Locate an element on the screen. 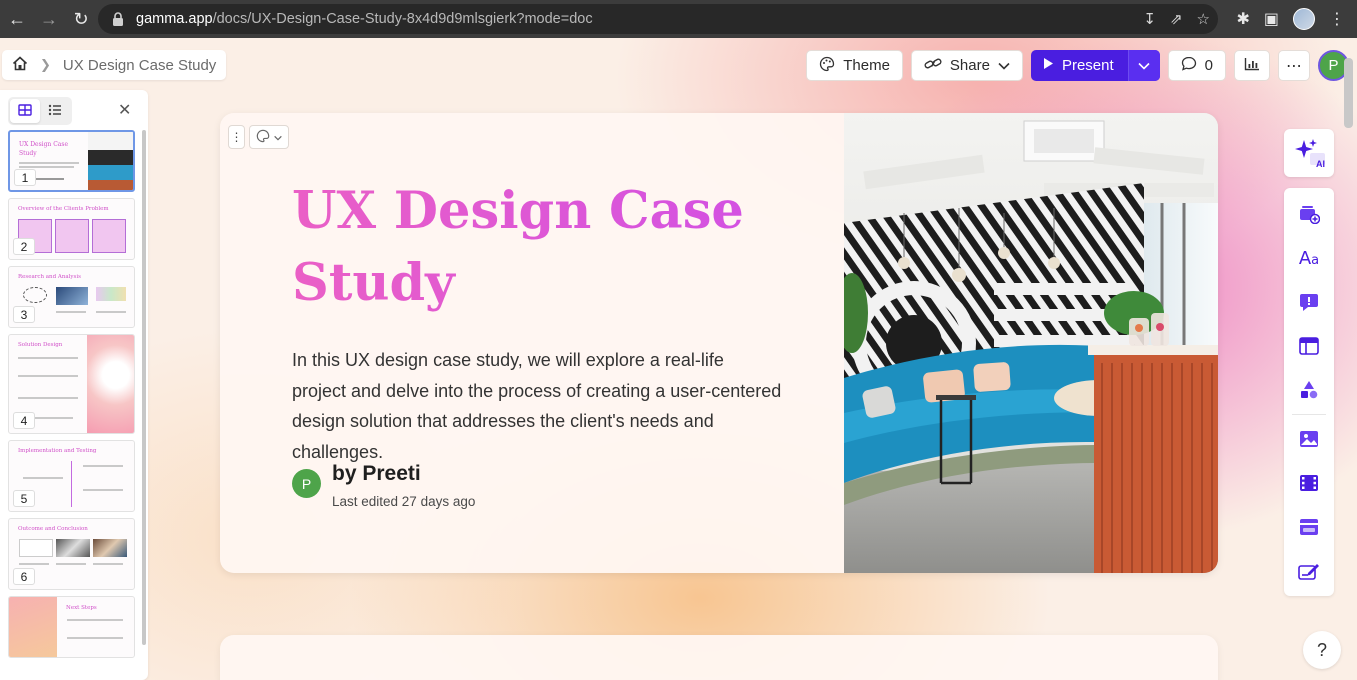 The width and height of the screenshot is (1357, 680). author-avatar: P is located at coordinates (306, 483).